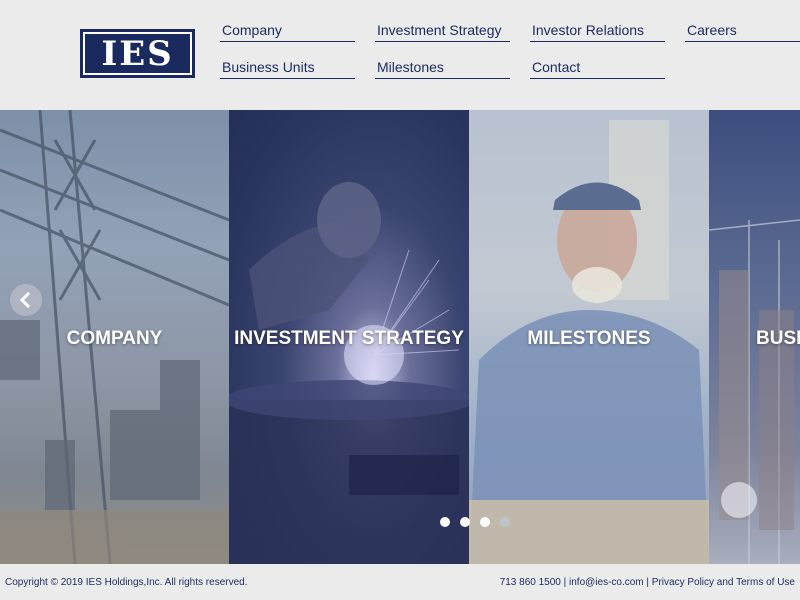 Image resolution: width=800 pixels, height=600 pixels. Describe the element at coordinates (442, 31) in the screenshot. I see `nav-investment-strategy: Investment Strategy` at that location.